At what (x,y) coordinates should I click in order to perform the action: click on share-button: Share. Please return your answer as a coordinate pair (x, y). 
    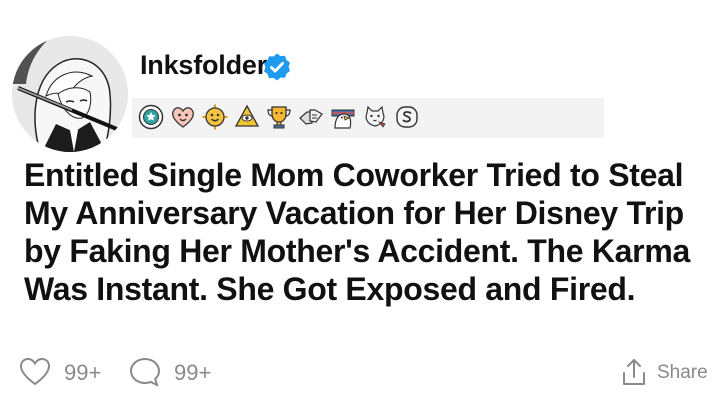
    Looking at the image, I should click on (682, 373).